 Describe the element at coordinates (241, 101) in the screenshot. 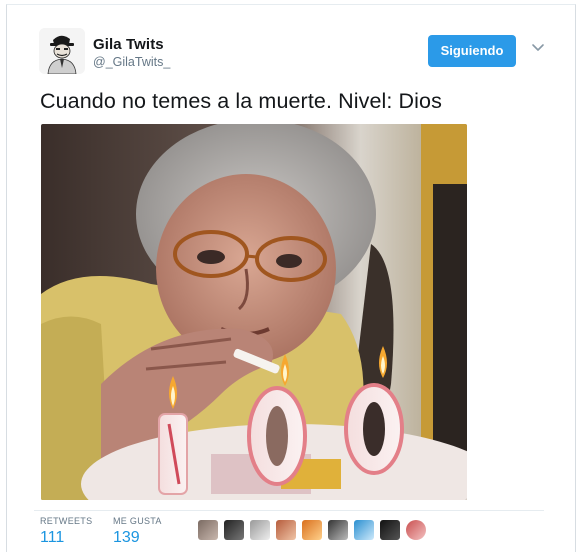

I see `tweet-text: Cuando no temes a la muerte. Nivel: Dios` at that location.